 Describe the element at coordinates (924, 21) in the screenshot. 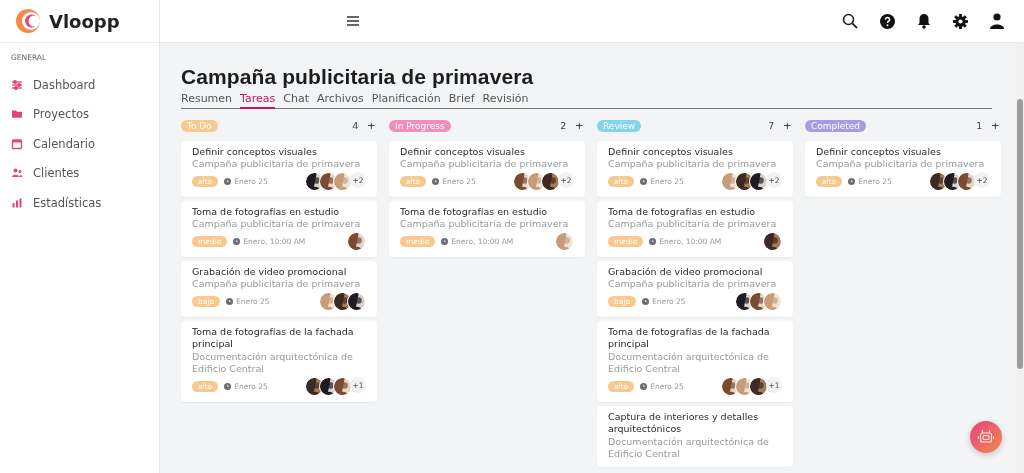

I see `bell-icon` at that location.